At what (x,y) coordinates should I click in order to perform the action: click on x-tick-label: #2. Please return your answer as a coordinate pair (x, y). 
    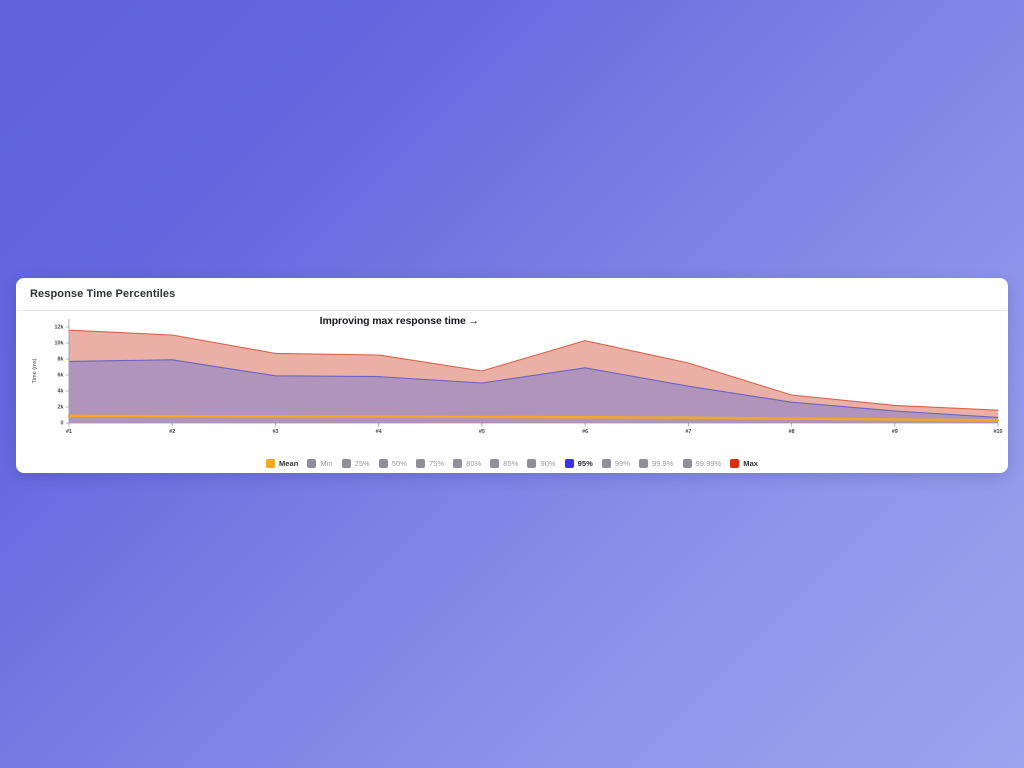
    Looking at the image, I should click on (172, 432).